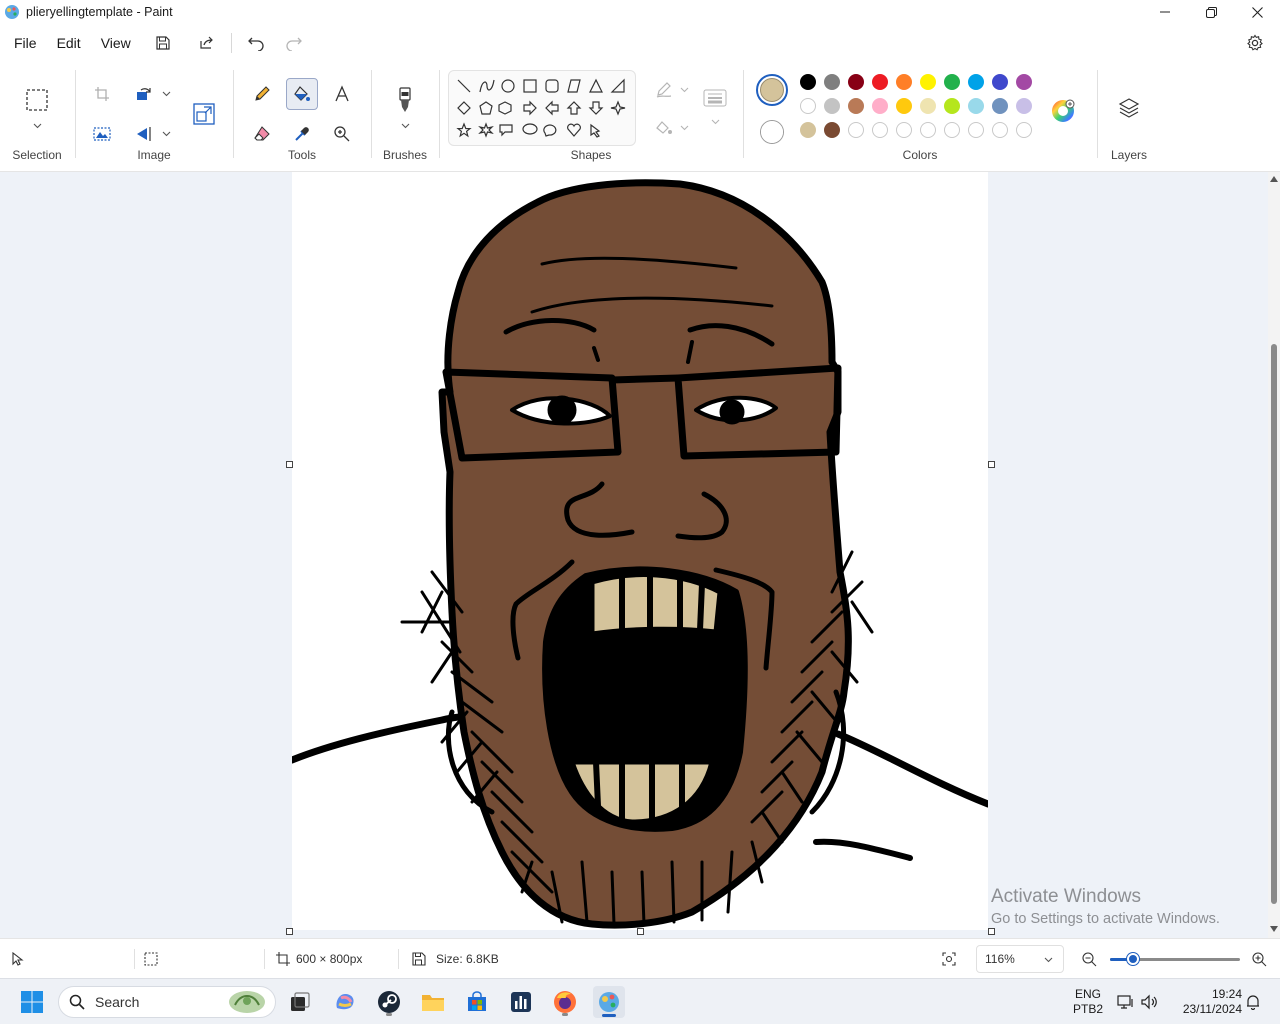 This screenshot has width=1280, height=1024. Describe the element at coordinates (521, 1002) in the screenshot. I see `calculator-app-button` at that location.